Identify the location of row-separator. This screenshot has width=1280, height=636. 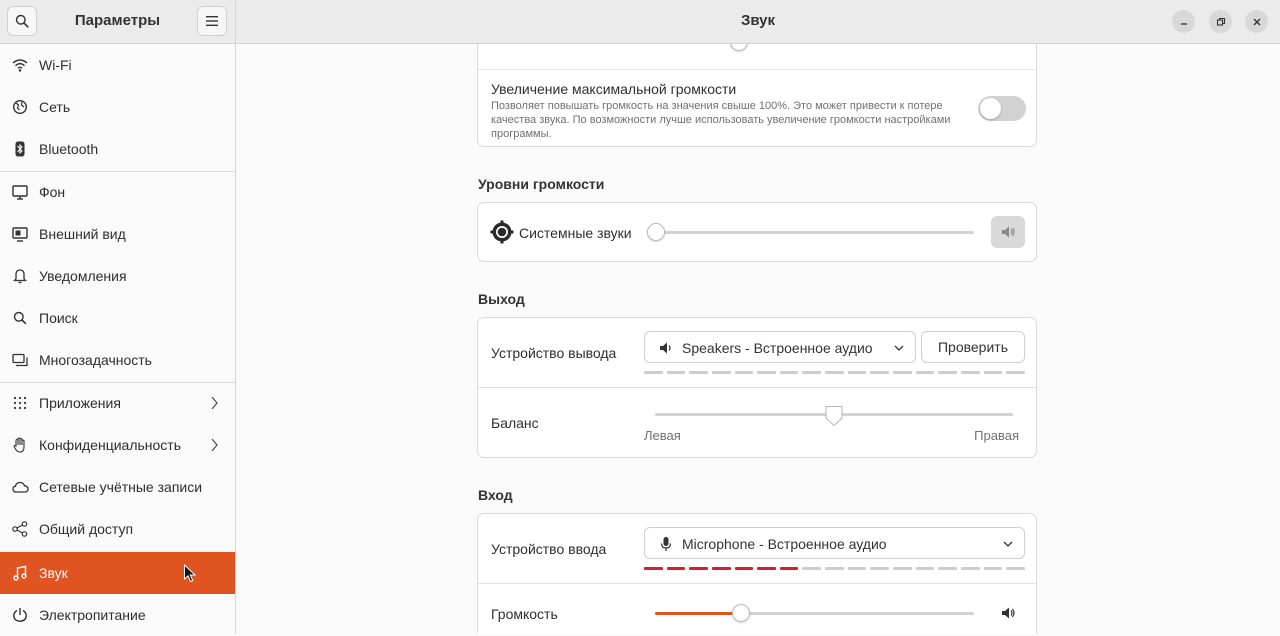
(757, 583).